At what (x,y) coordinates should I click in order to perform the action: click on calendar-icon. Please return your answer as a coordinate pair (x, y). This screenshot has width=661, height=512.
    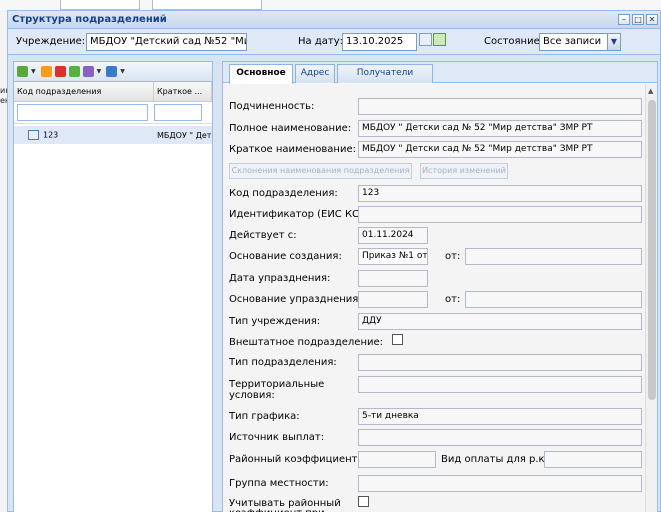
    Looking at the image, I should click on (425, 39).